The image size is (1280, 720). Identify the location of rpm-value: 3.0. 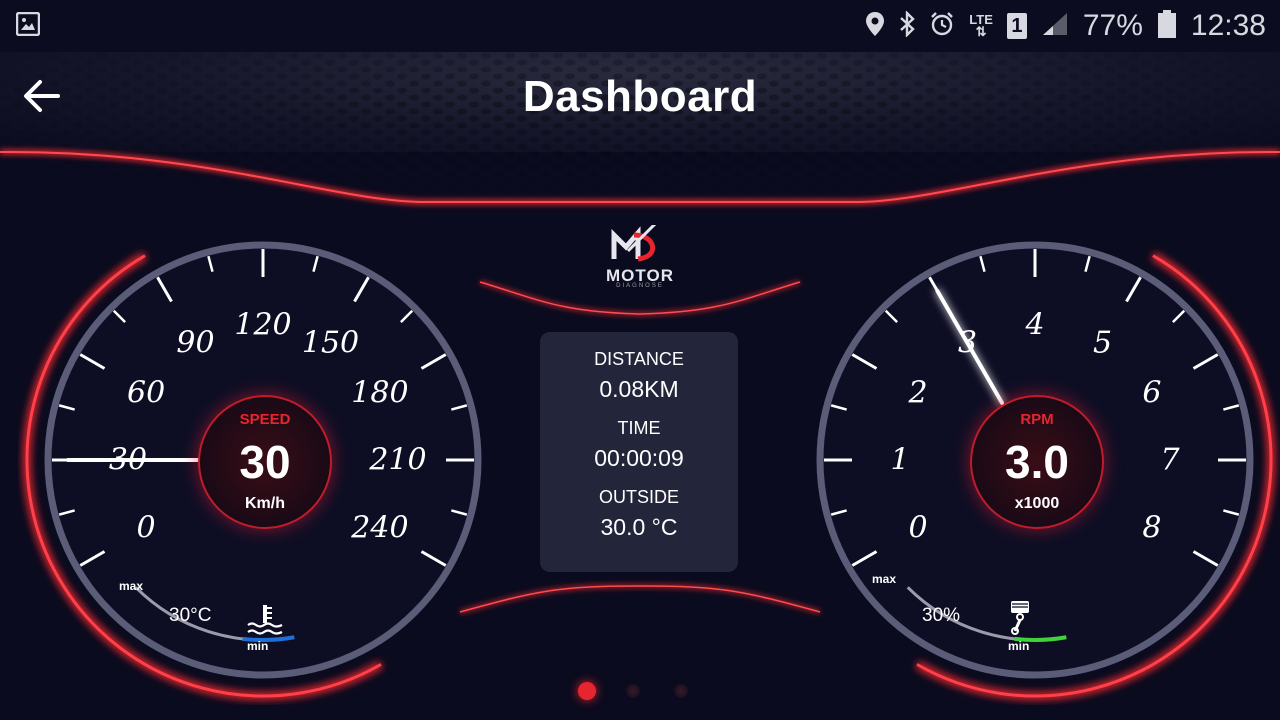
(1037, 462).